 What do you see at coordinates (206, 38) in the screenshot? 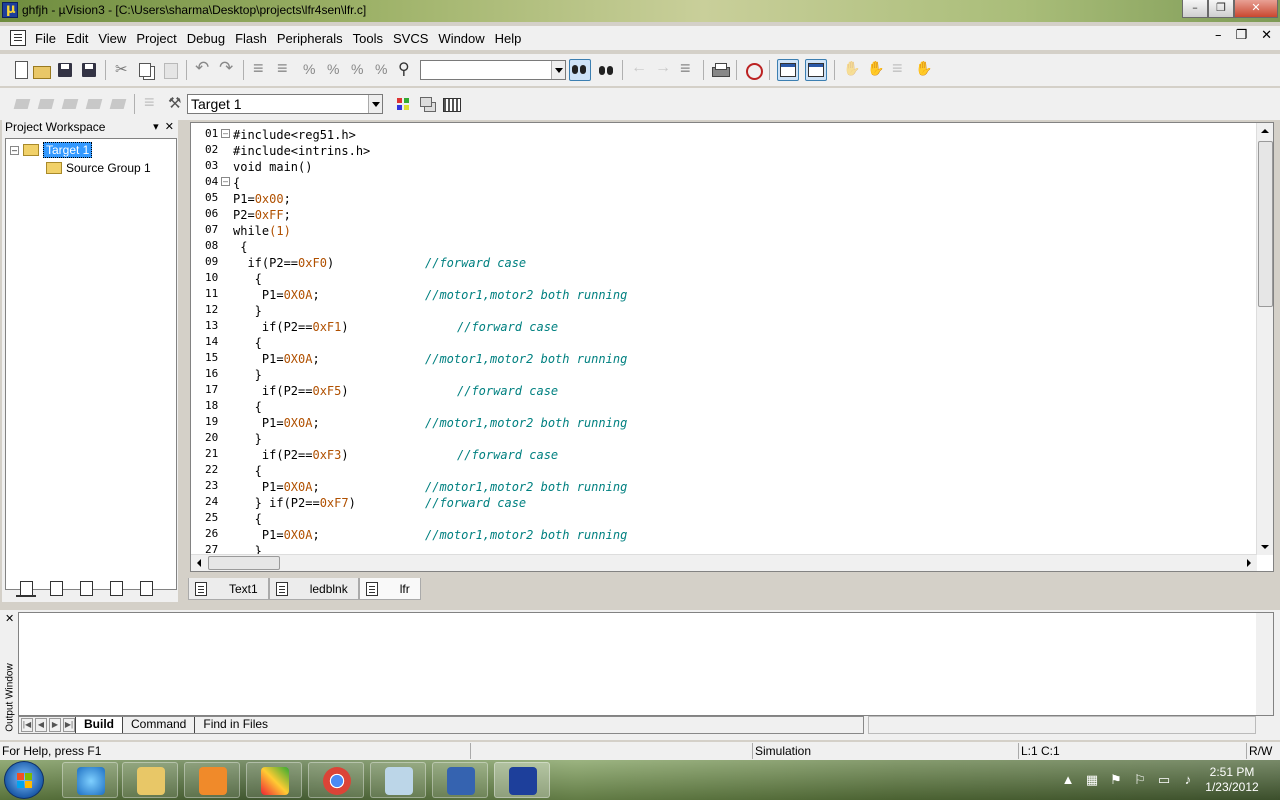
I see `menu-debug: Debug` at bounding box center [206, 38].